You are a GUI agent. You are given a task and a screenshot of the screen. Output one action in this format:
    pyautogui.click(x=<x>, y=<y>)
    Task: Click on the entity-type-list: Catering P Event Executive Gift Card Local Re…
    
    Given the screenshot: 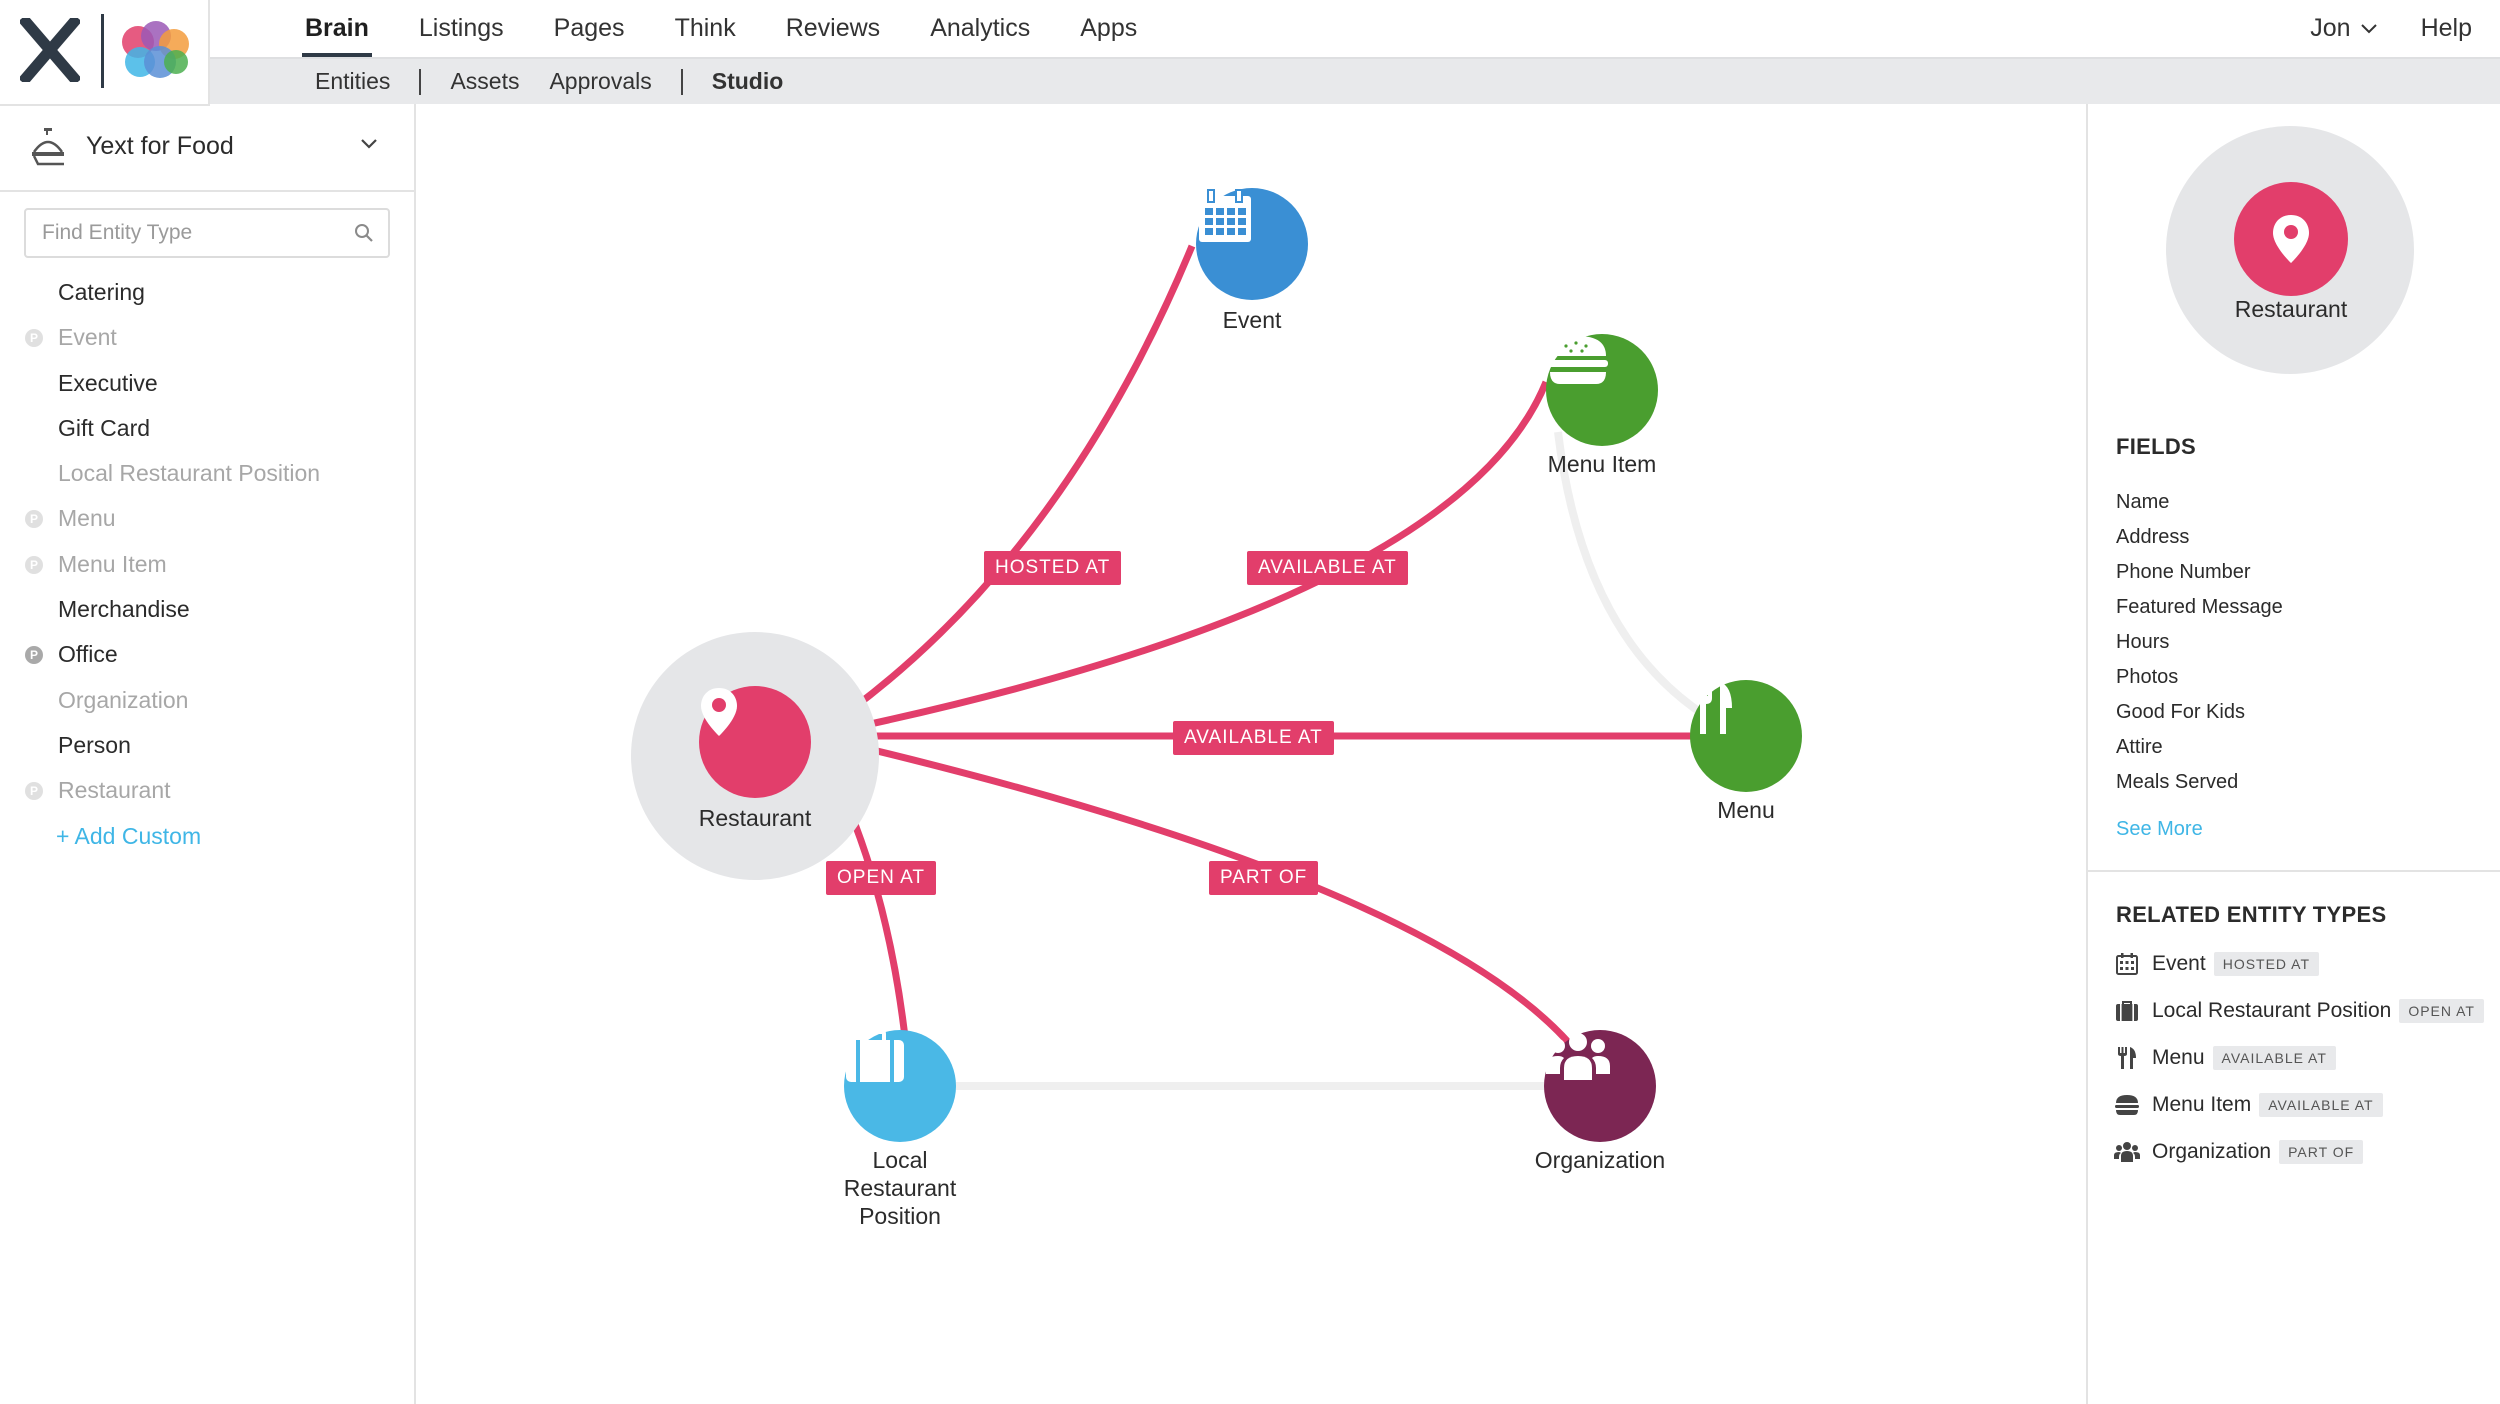 What is the action you would take?
    pyautogui.click(x=207, y=564)
    